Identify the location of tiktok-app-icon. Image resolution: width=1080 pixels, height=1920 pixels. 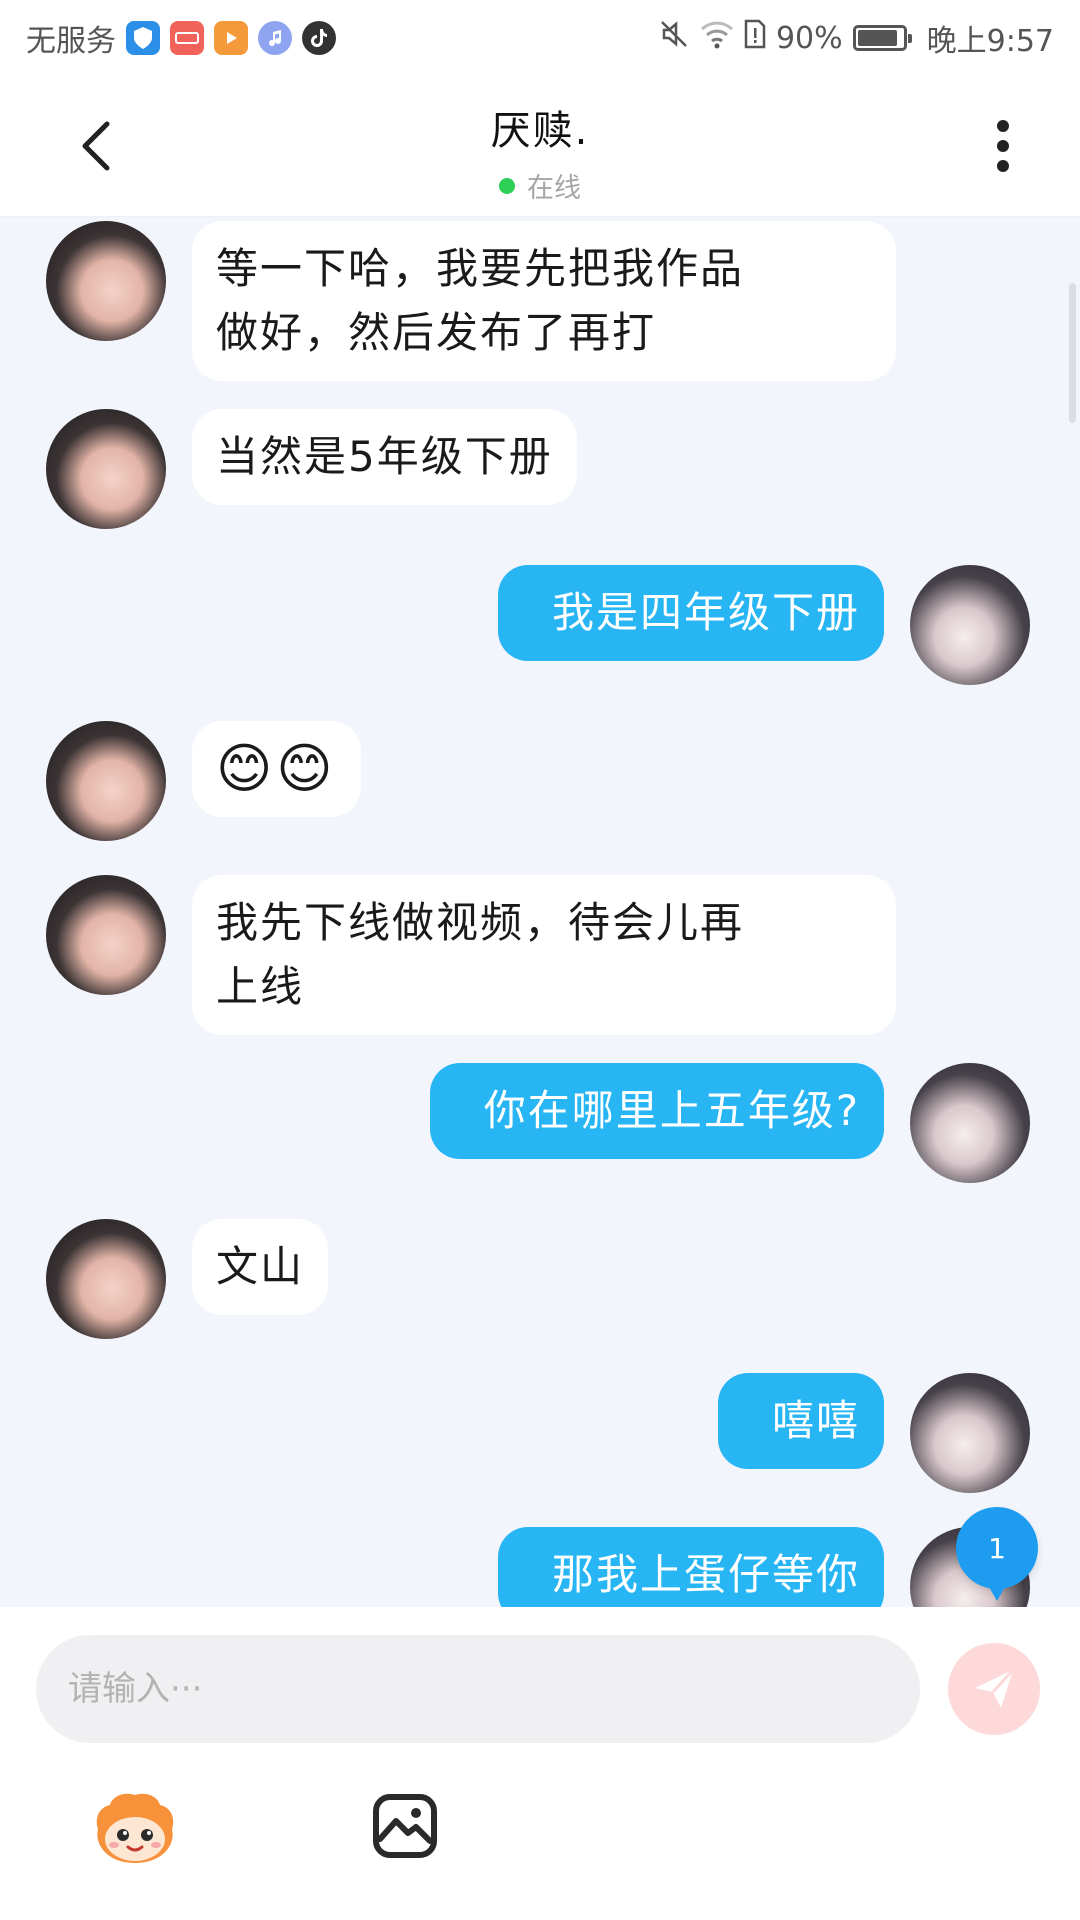
(319, 38).